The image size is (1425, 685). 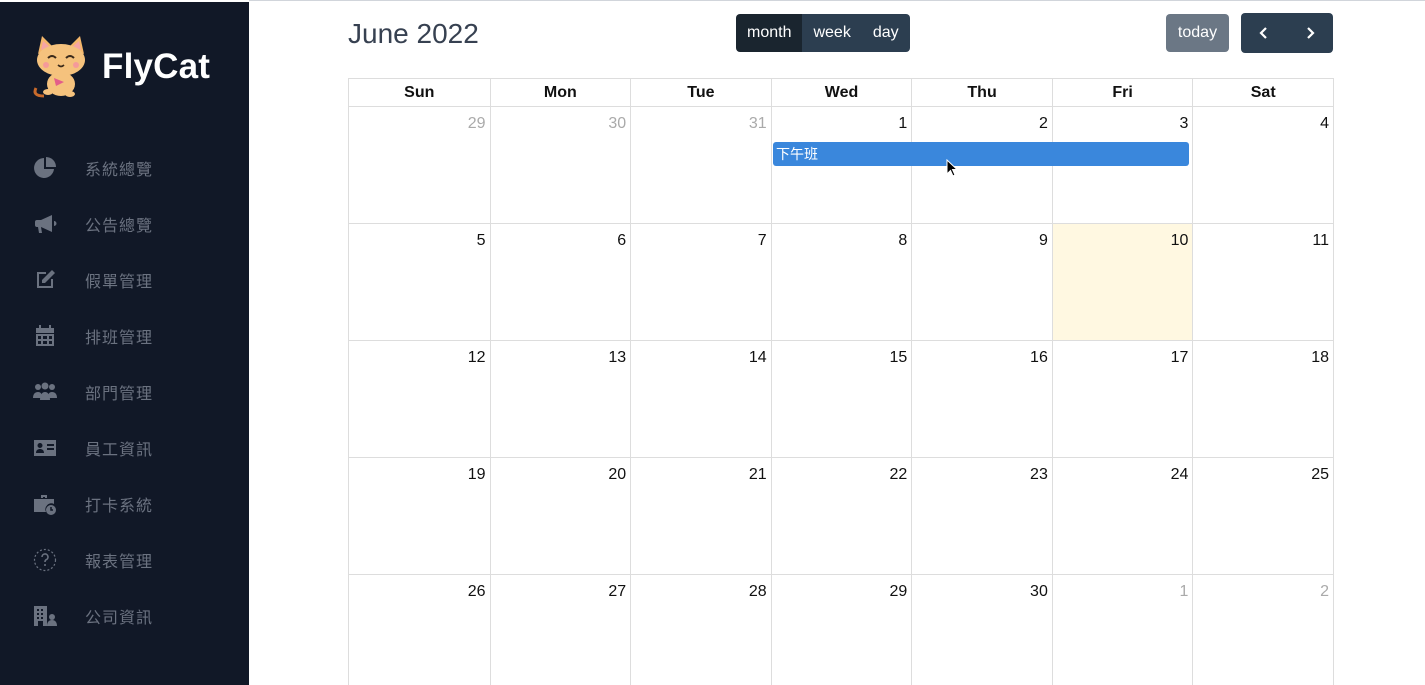 What do you see at coordinates (1320, 474) in the screenshot?
I see `day-number: 25` at bounding box center [1320, 474].